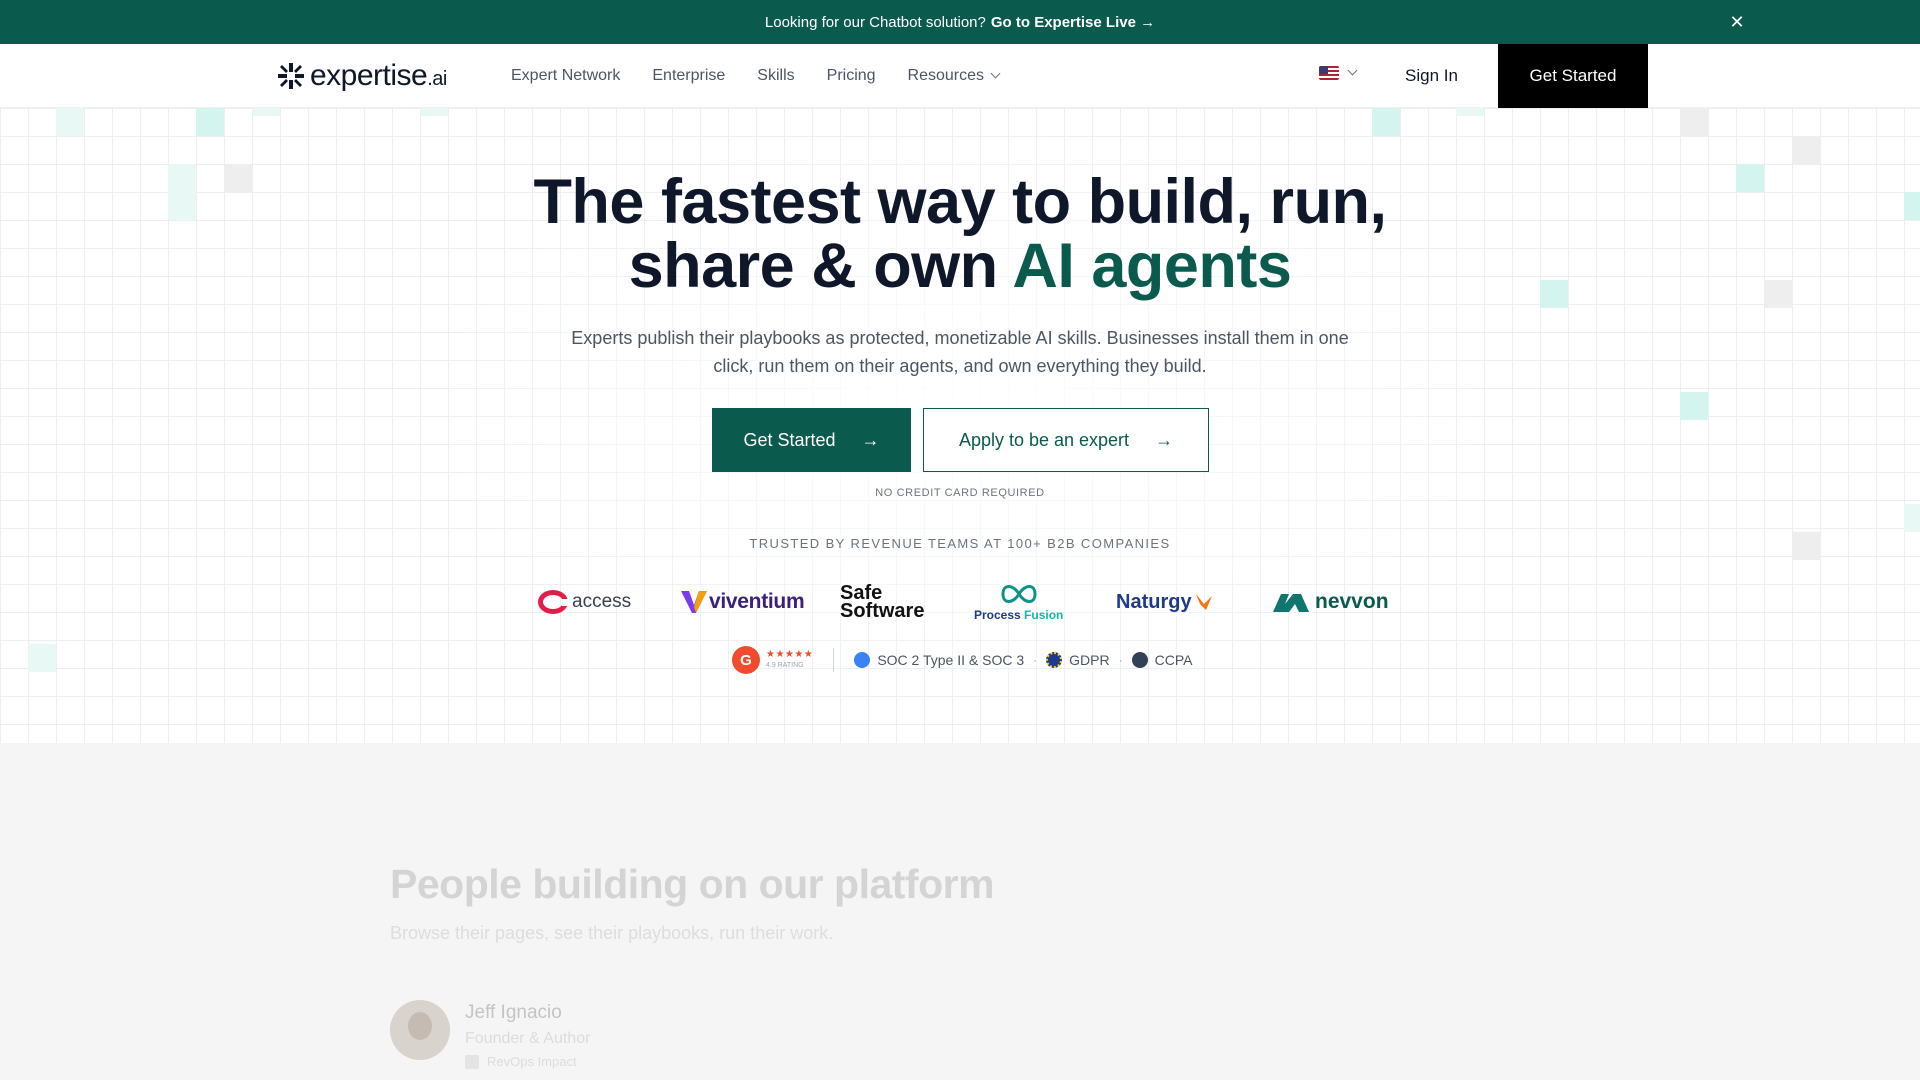  I want to click on headline-line-1: The fastest way to build, run,, so click(960, 202).